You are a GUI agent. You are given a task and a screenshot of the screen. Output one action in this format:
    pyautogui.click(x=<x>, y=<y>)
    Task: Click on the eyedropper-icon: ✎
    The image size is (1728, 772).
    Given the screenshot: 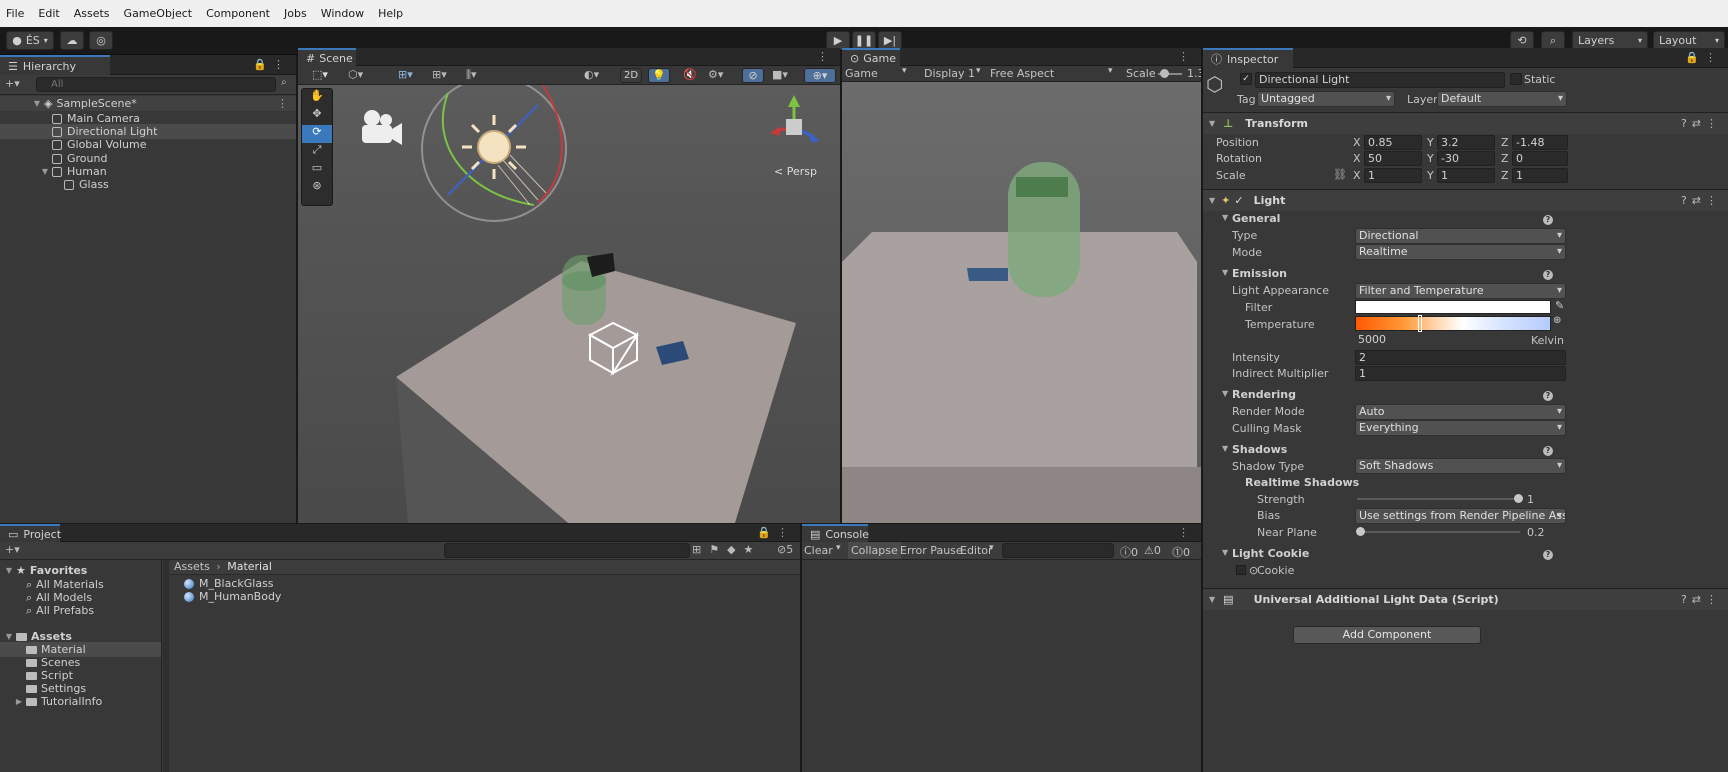 What is the action you would take?
    pyautogui.click(x=1559, y=305)
    